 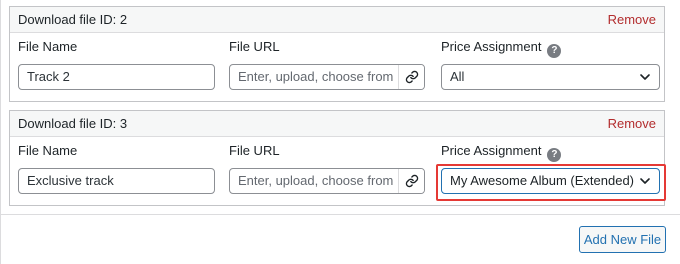 I want to click on price-assignment-value: All, so click(x=457, y=76).